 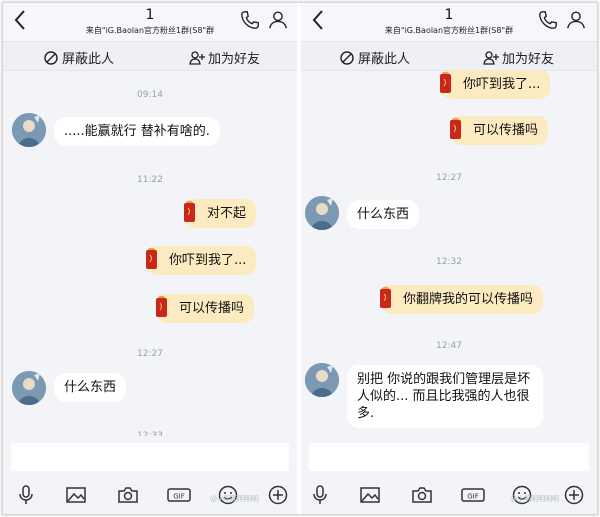 What do you see at coordinates (449, 346) in the screenshot?
I see `timestamp: 12:47` at bounding box center [449, 346].